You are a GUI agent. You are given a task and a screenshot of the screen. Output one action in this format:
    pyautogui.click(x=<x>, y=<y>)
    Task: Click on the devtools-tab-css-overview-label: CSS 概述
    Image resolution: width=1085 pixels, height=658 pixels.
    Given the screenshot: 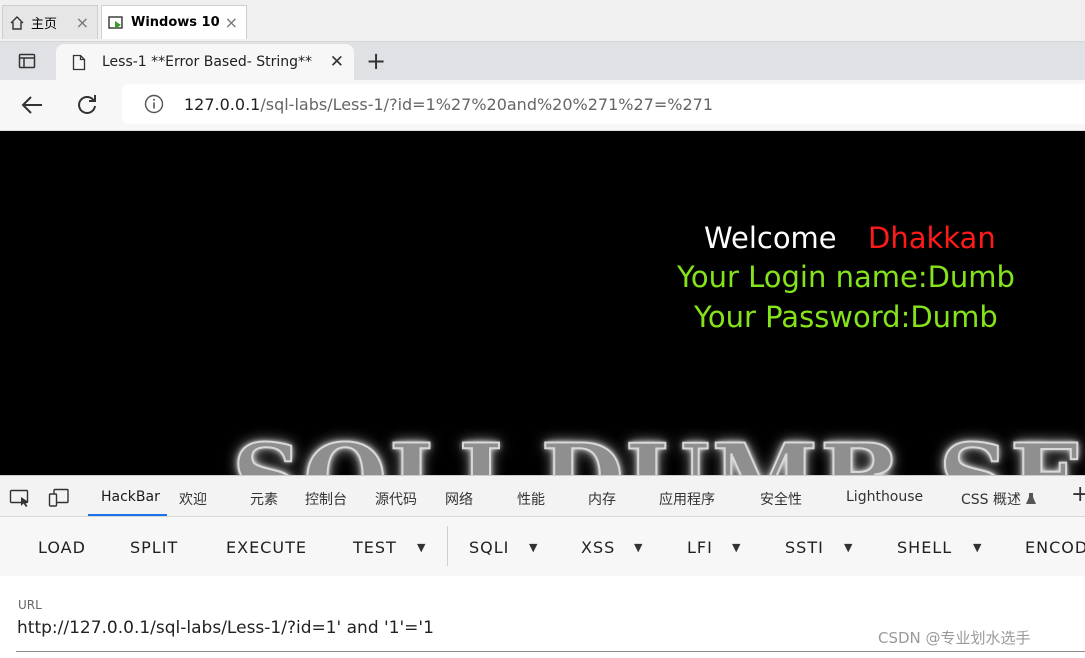 What is the action you would take?
    pyautogui.click(x=991, y=500)
    